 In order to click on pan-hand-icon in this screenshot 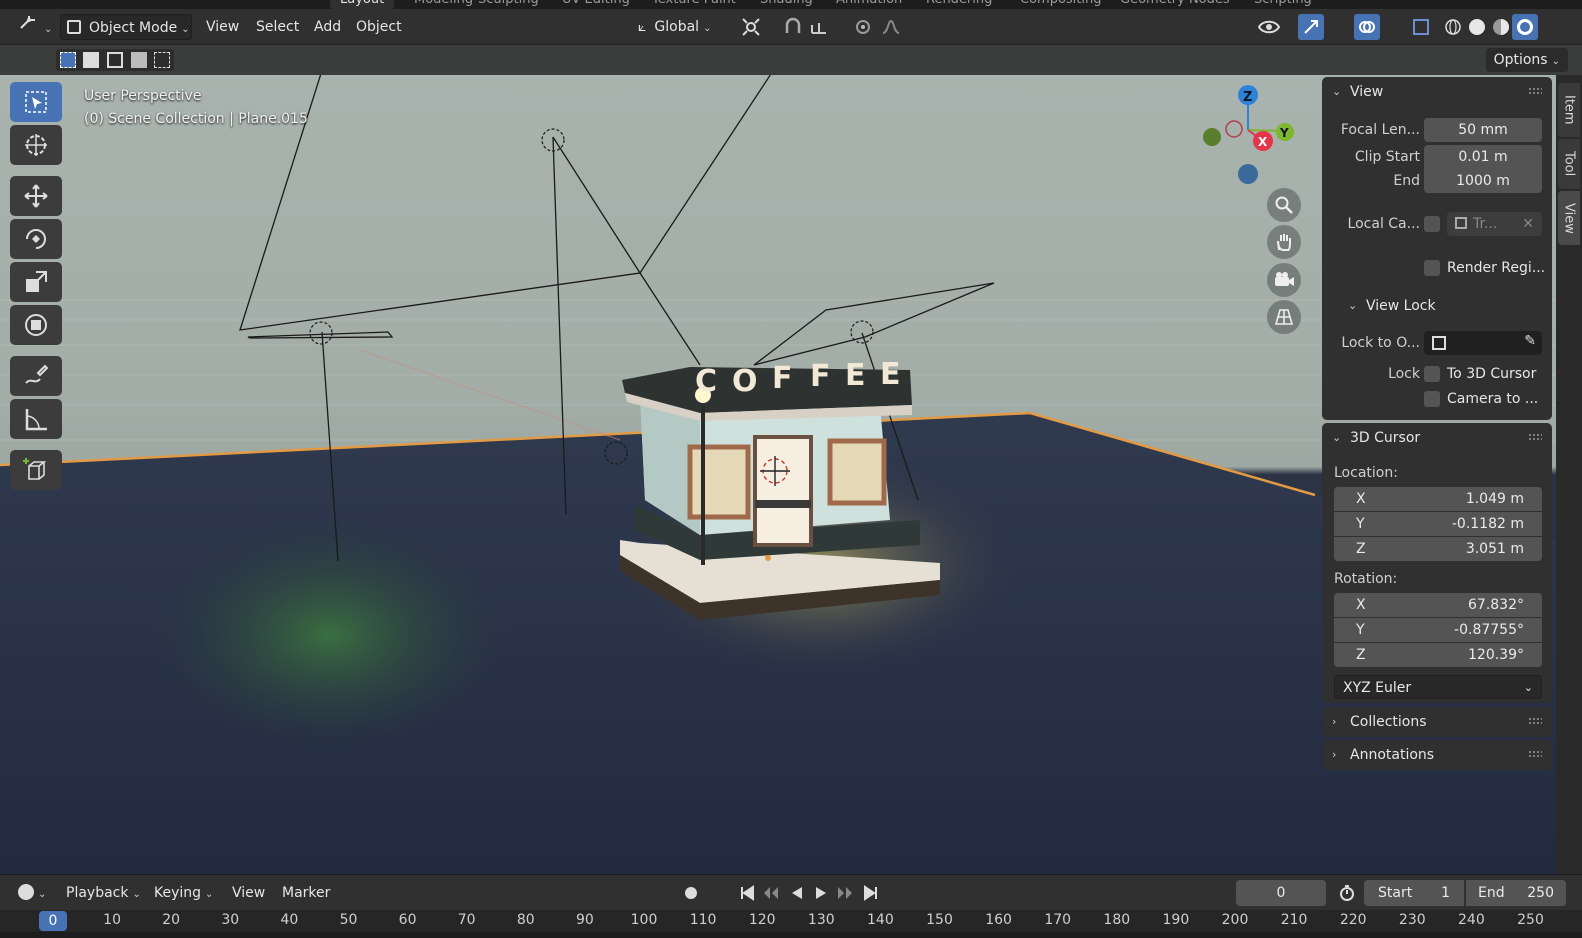, I will do `click(1284, 242)`.